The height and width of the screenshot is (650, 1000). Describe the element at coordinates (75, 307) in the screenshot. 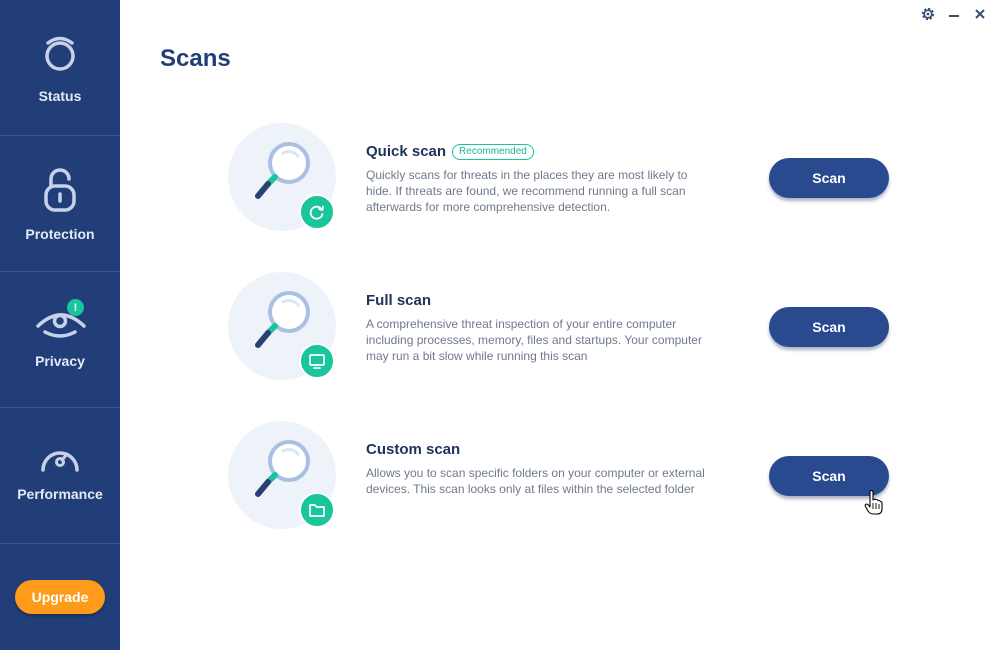

I see `privacy-alert-badge: !` at that location.